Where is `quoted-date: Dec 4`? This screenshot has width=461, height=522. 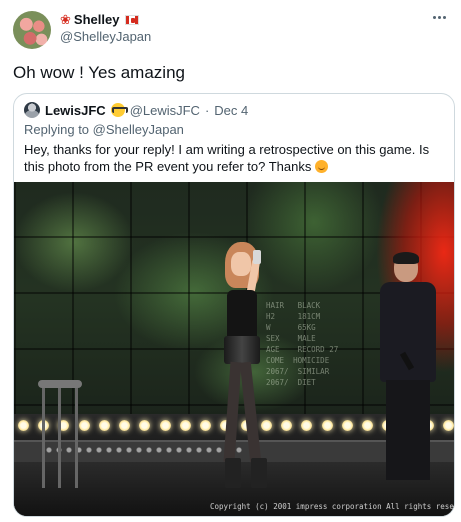
quoted-date: Dec 4 is located at coordinates (231, 110).